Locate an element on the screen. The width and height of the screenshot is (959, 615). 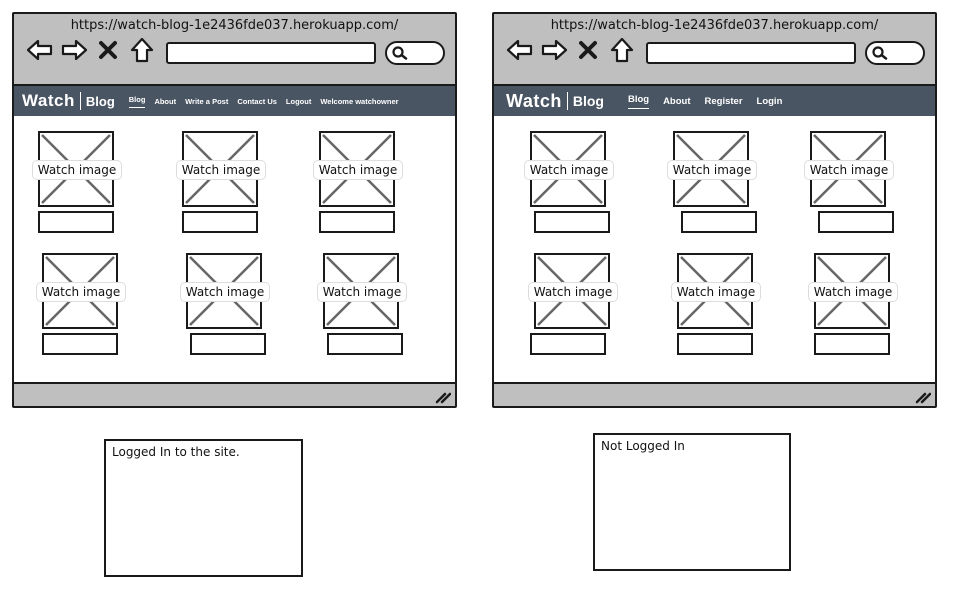
note-not-logged-in: Not Logged In is located at coordinates (692, 502).